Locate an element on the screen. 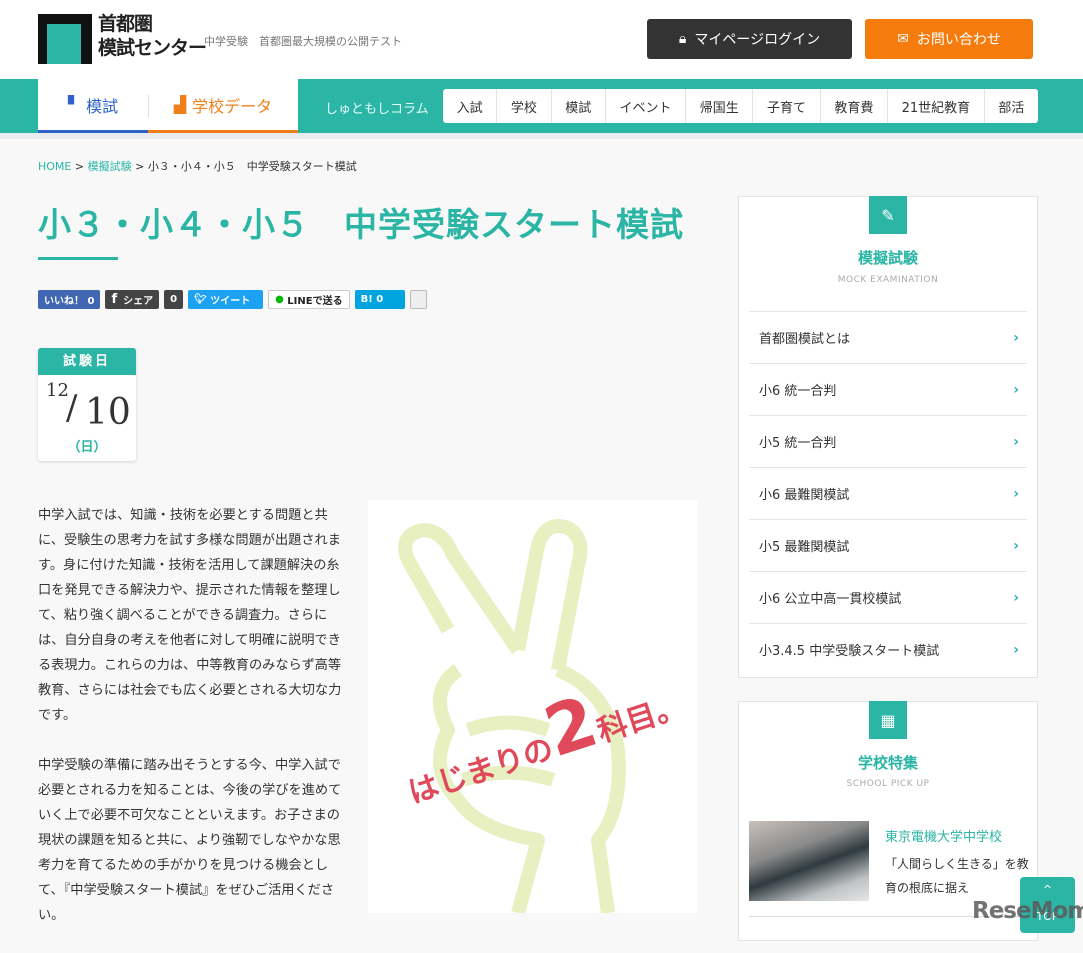 The height and width of the screenshot is (953, 1083). fb-share-label: シェア is located at coordinates (138, 301).